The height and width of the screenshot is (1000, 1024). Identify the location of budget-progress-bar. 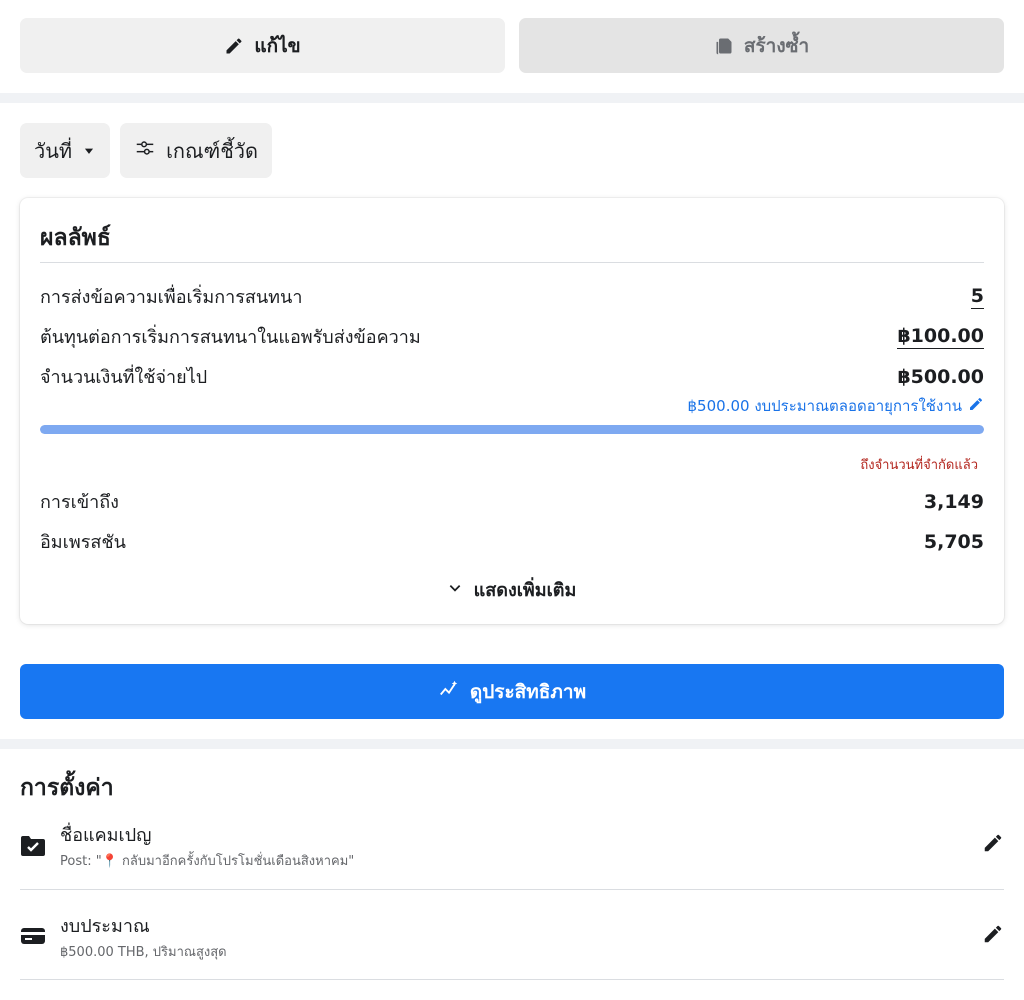
(512, 429).